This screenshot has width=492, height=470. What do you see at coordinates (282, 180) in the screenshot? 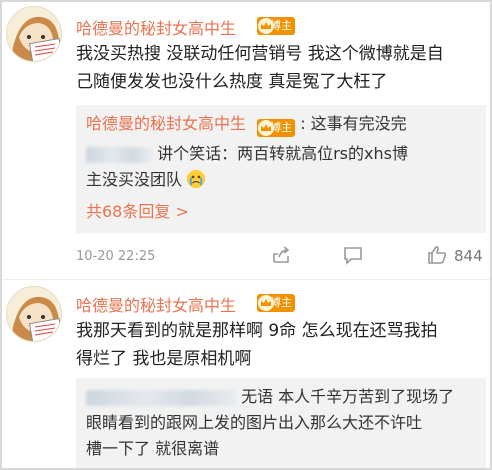
I see `reply-item-continued: 主没买没团队` at bounding box center [282, 180].